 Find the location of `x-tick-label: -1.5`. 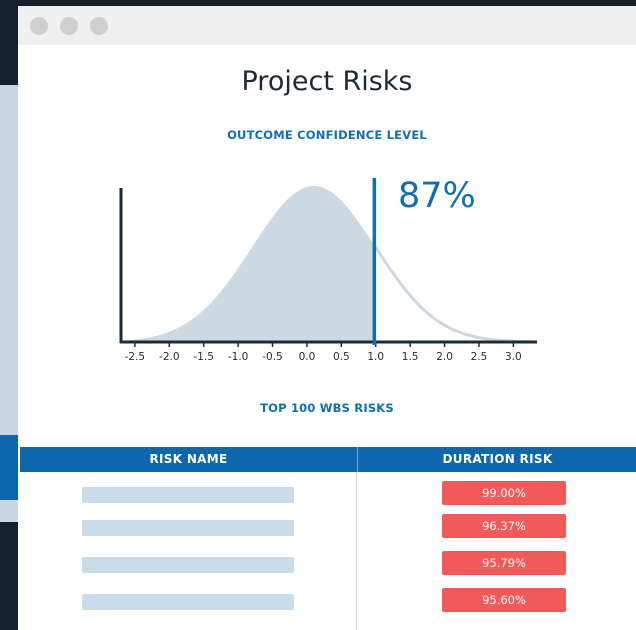

x-tick-label: -1.5 is located at coordinates (203, 357).